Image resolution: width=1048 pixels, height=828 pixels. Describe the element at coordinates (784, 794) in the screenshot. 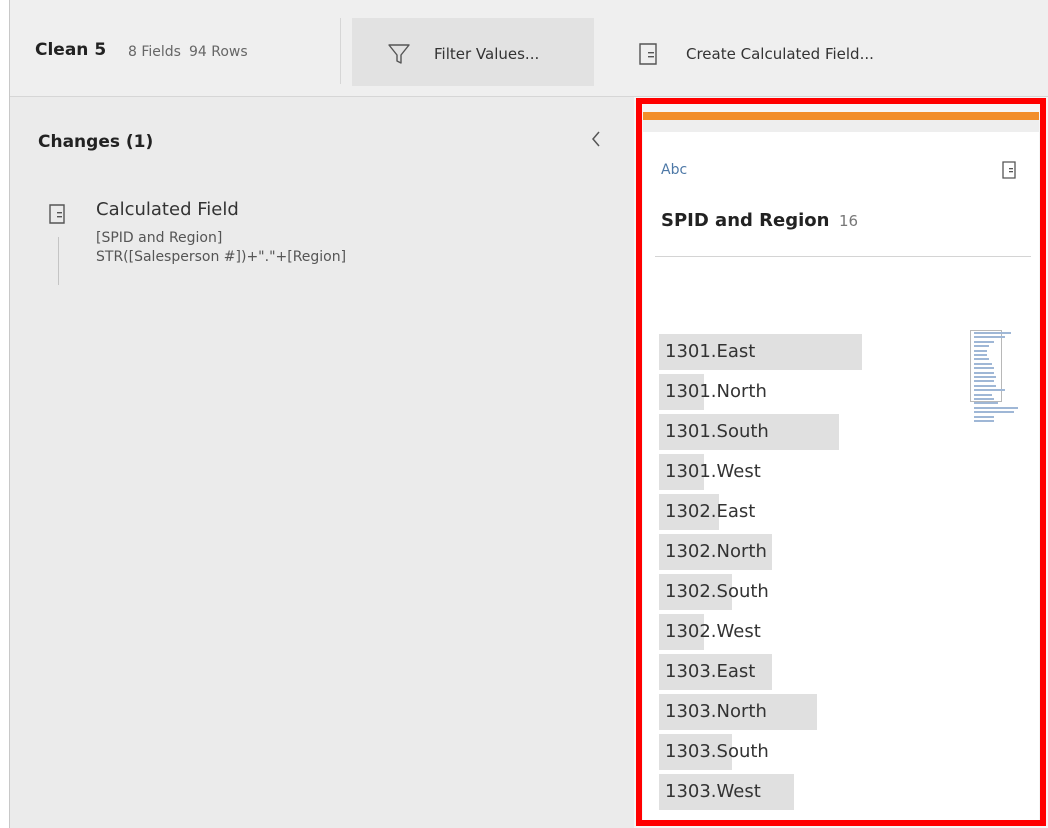

I see `value-row: 1303.West` at that location.